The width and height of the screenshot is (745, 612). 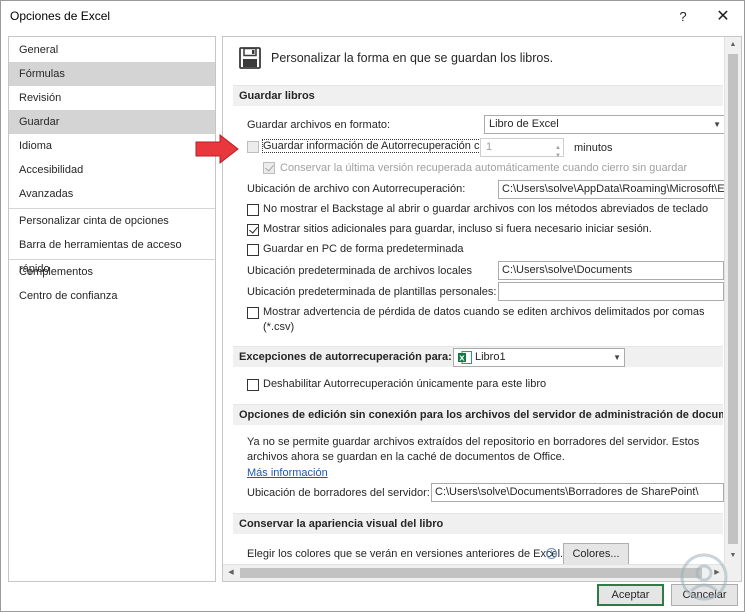 I want to click on excel-icon: X, so click(x=465, y=357).